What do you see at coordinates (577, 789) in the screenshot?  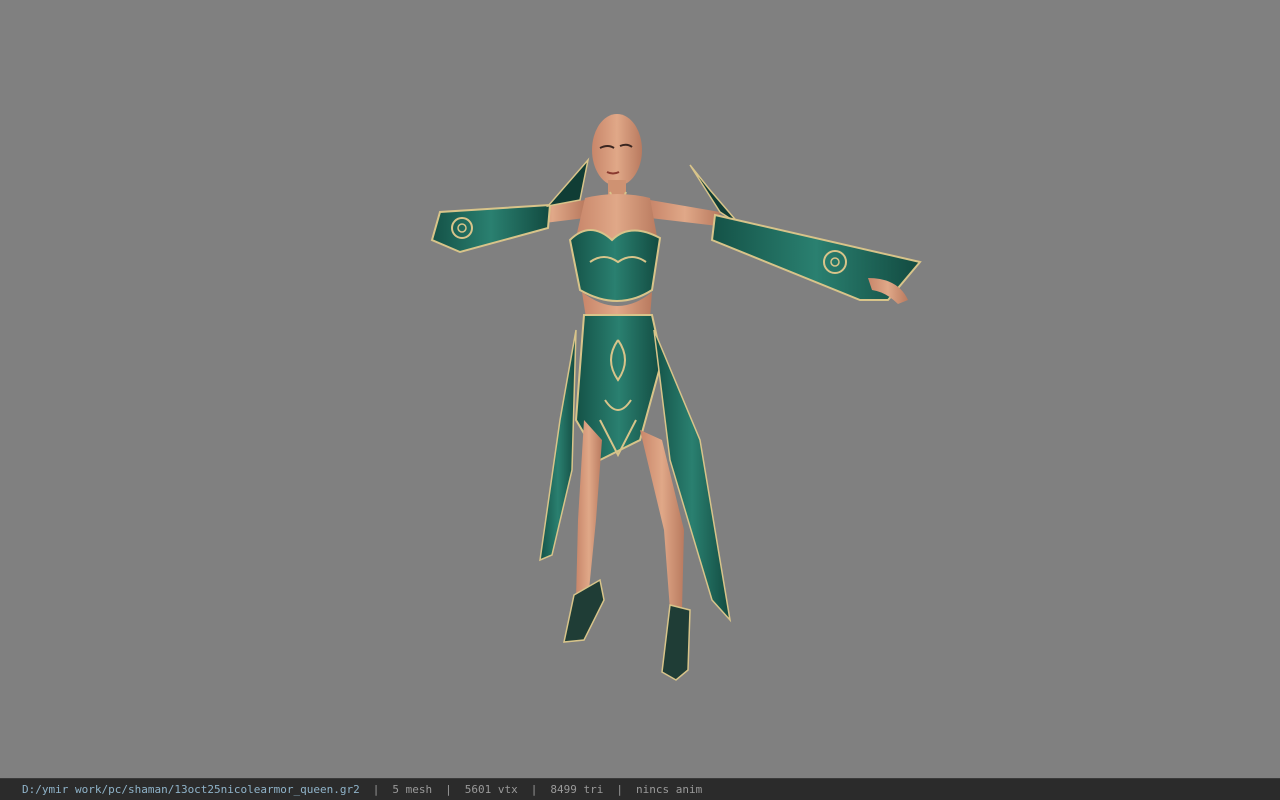 I see `triangle-count: 8499 tri` at bounding box center [577, 789].